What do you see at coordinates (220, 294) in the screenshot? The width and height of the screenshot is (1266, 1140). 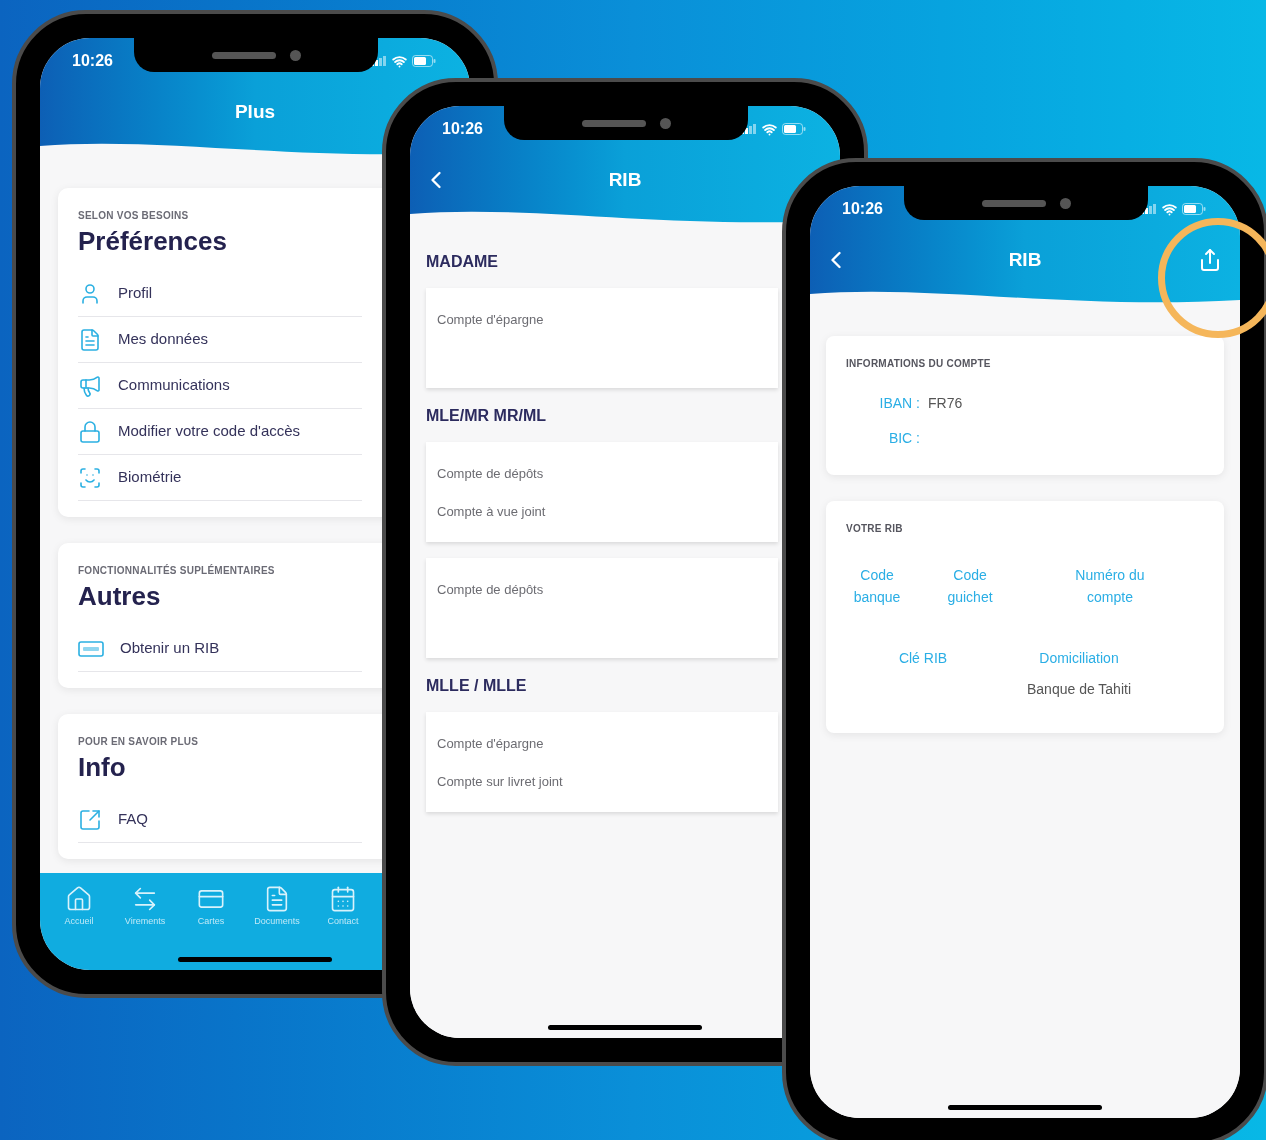 I see `menu-item: Profil` at bounding box center [220, 294].